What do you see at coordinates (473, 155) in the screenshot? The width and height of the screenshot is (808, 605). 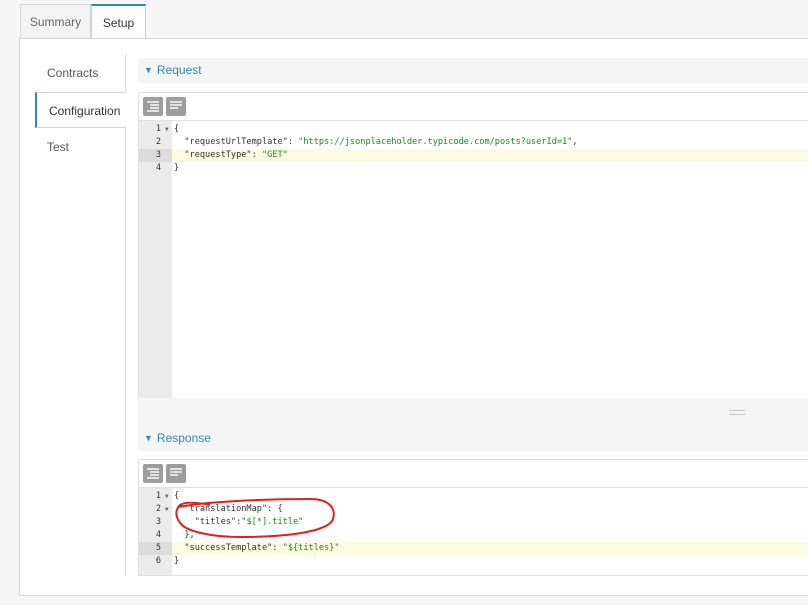 I see `code-line: 3 "requestType": "GET"` at bounding box center [473, 155].